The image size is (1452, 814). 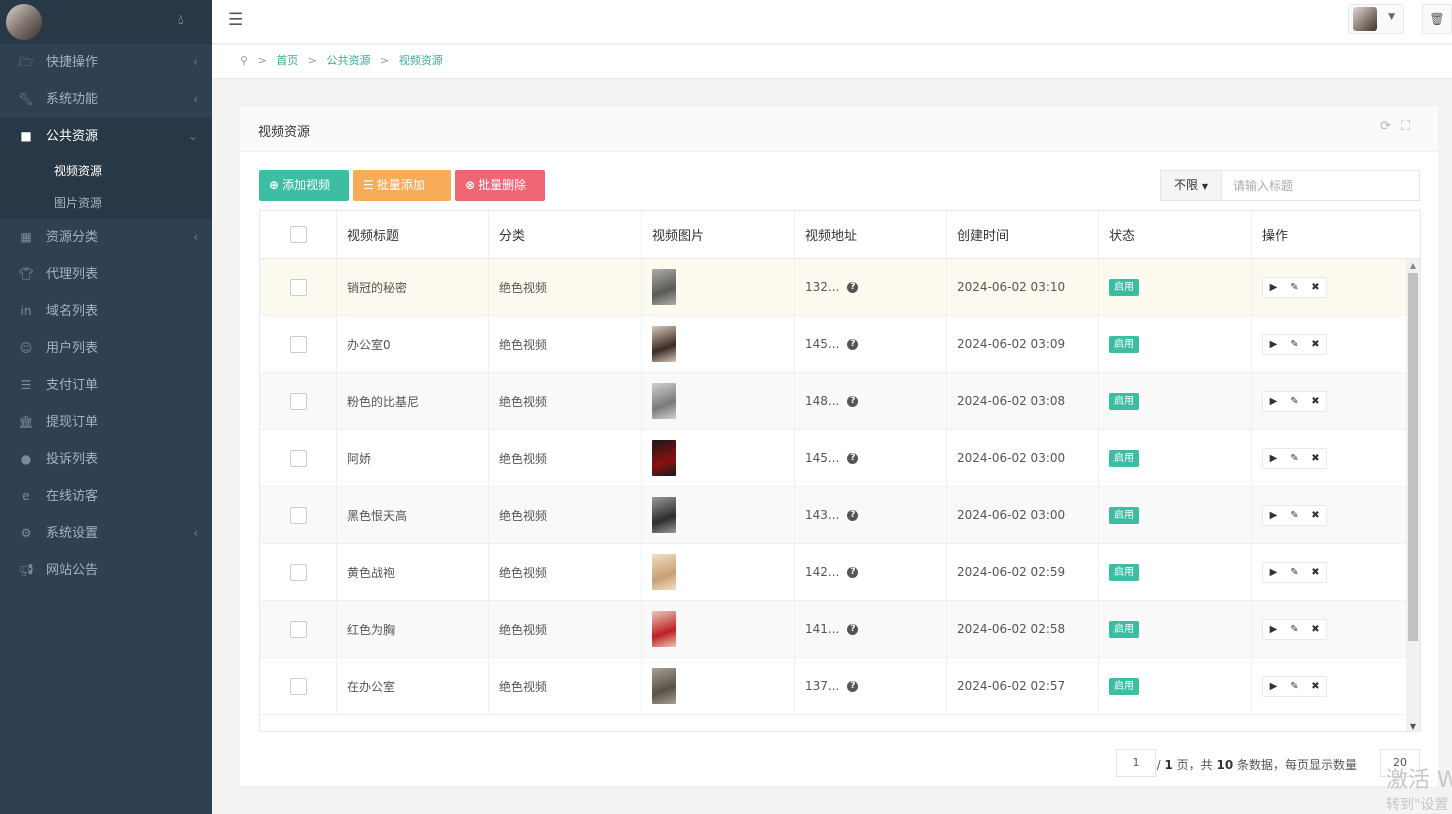 What do you see at coordinates (871, 234) in the screenshot?
I see `column-header: 视频地址` at bounding box center [871, 234].